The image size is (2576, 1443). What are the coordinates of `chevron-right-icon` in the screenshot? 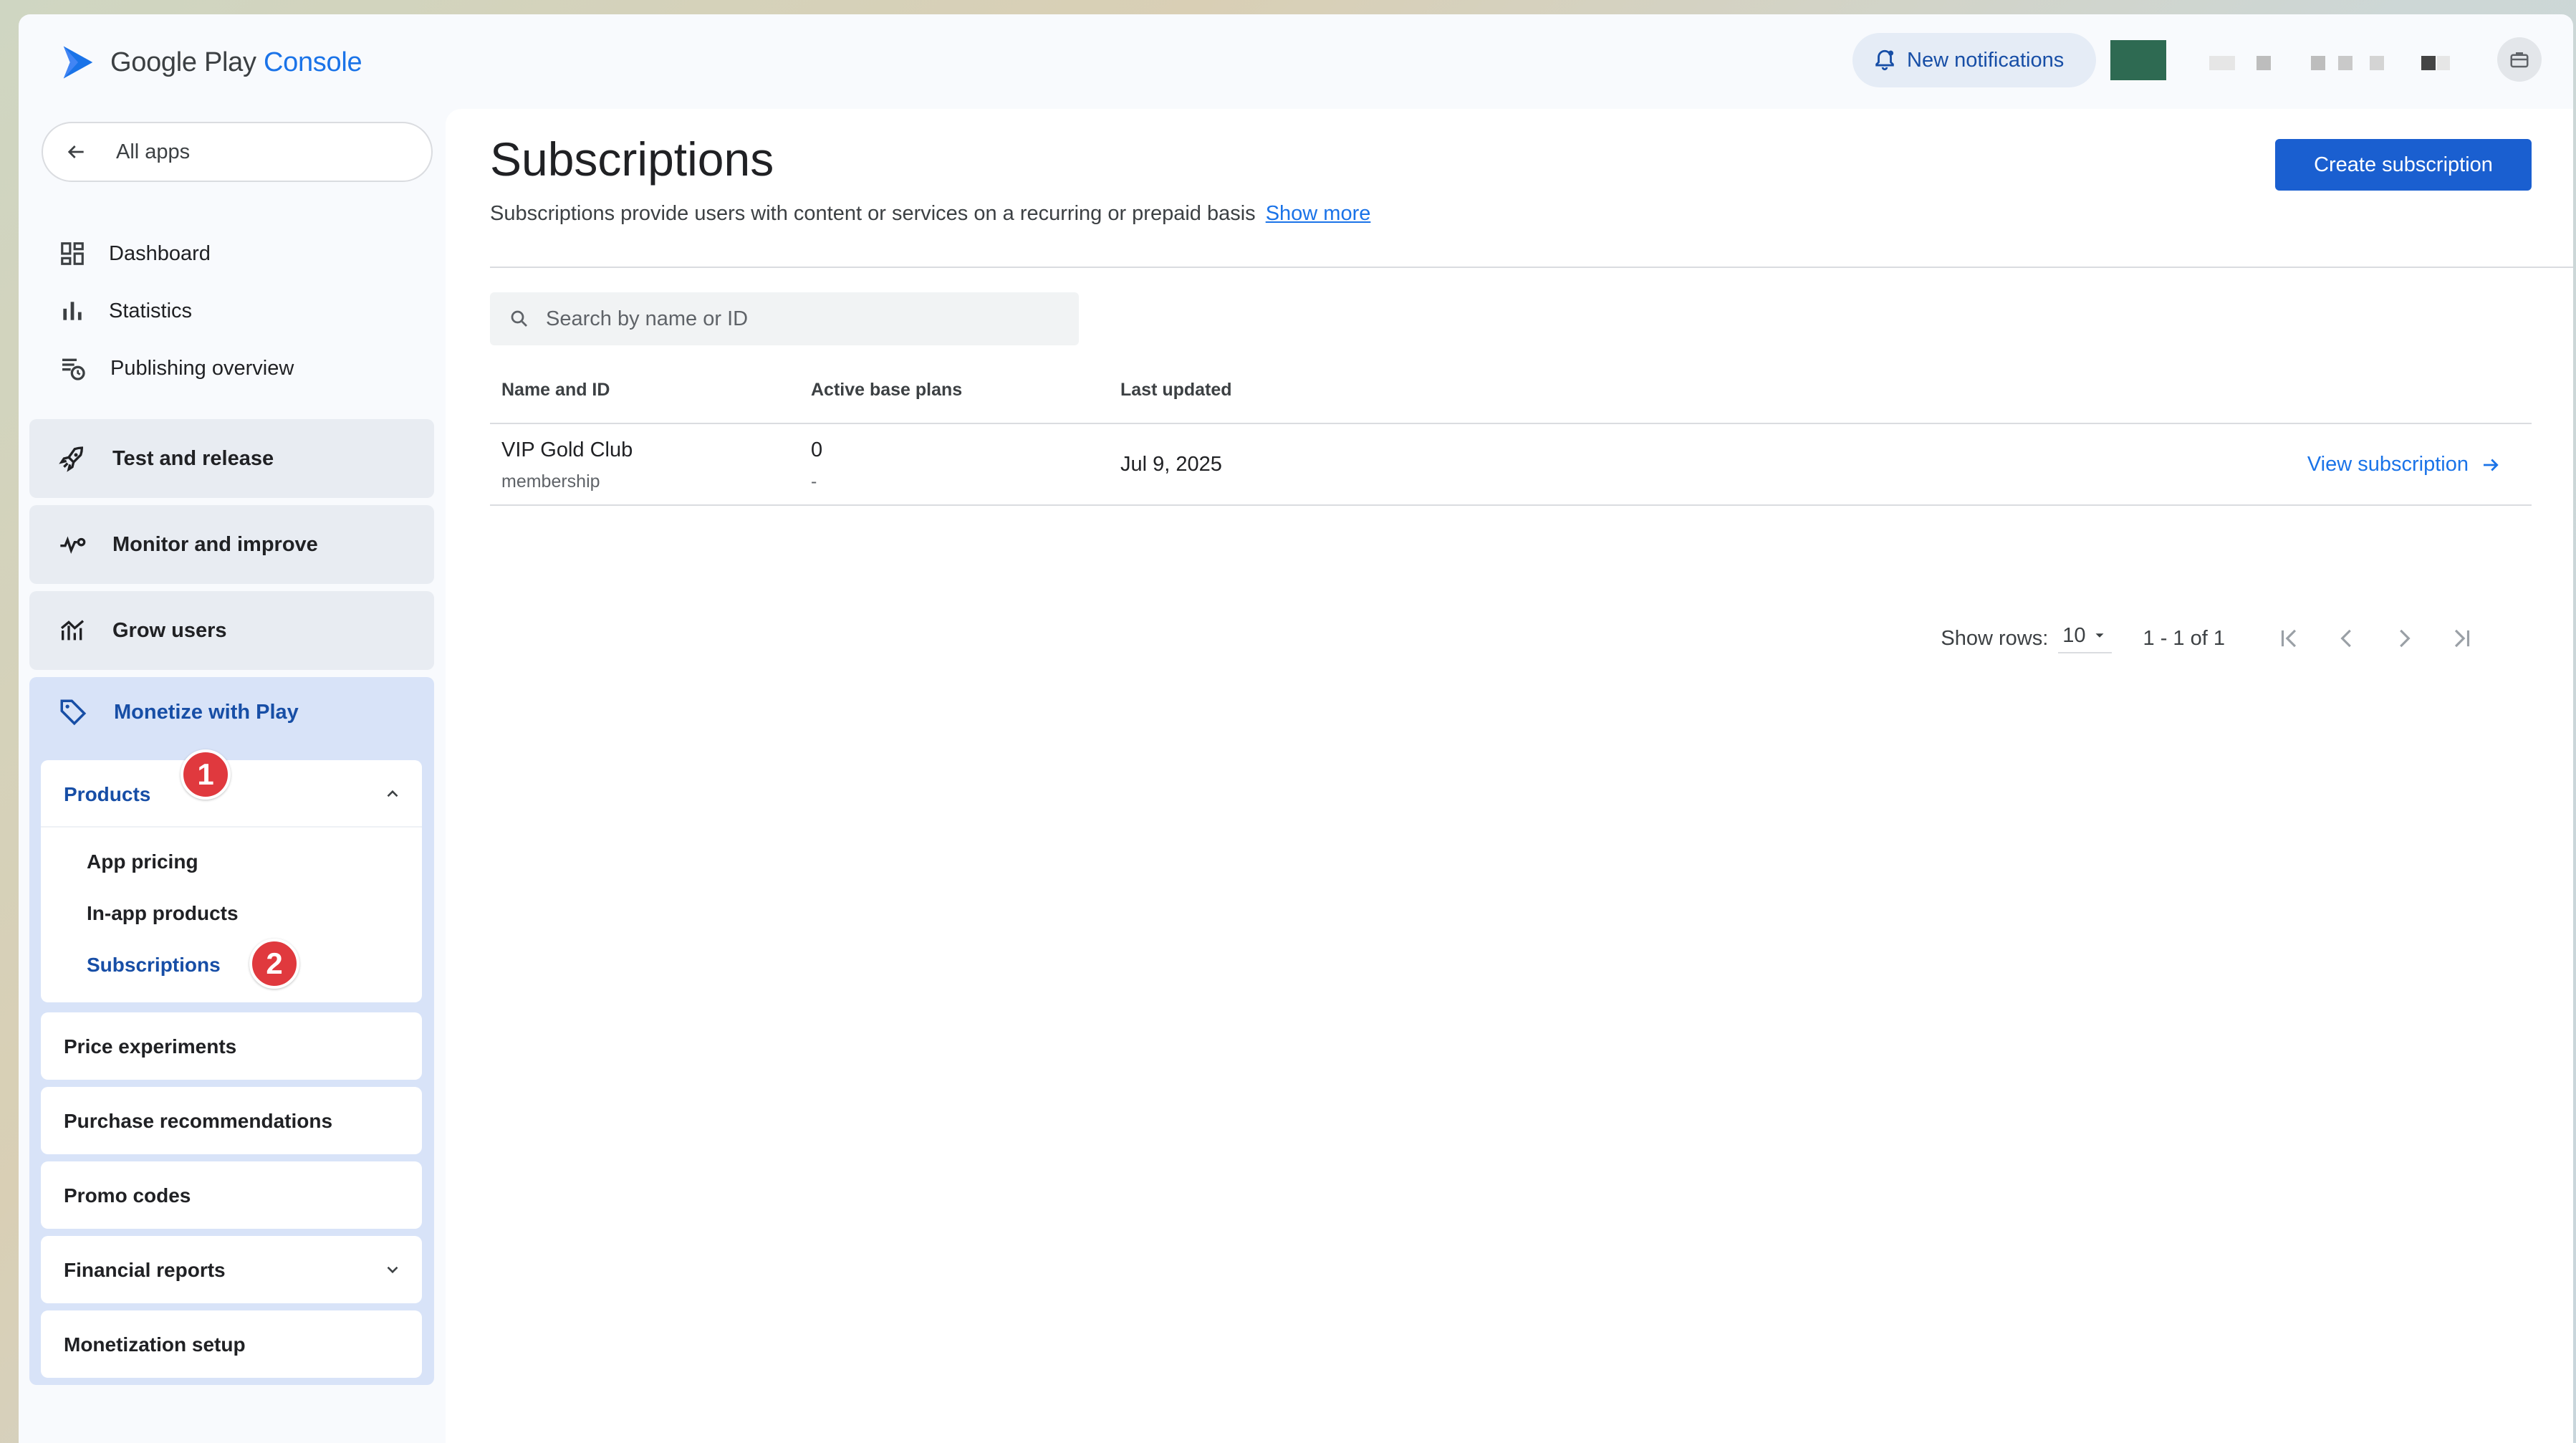 It's located at (2406, 638).